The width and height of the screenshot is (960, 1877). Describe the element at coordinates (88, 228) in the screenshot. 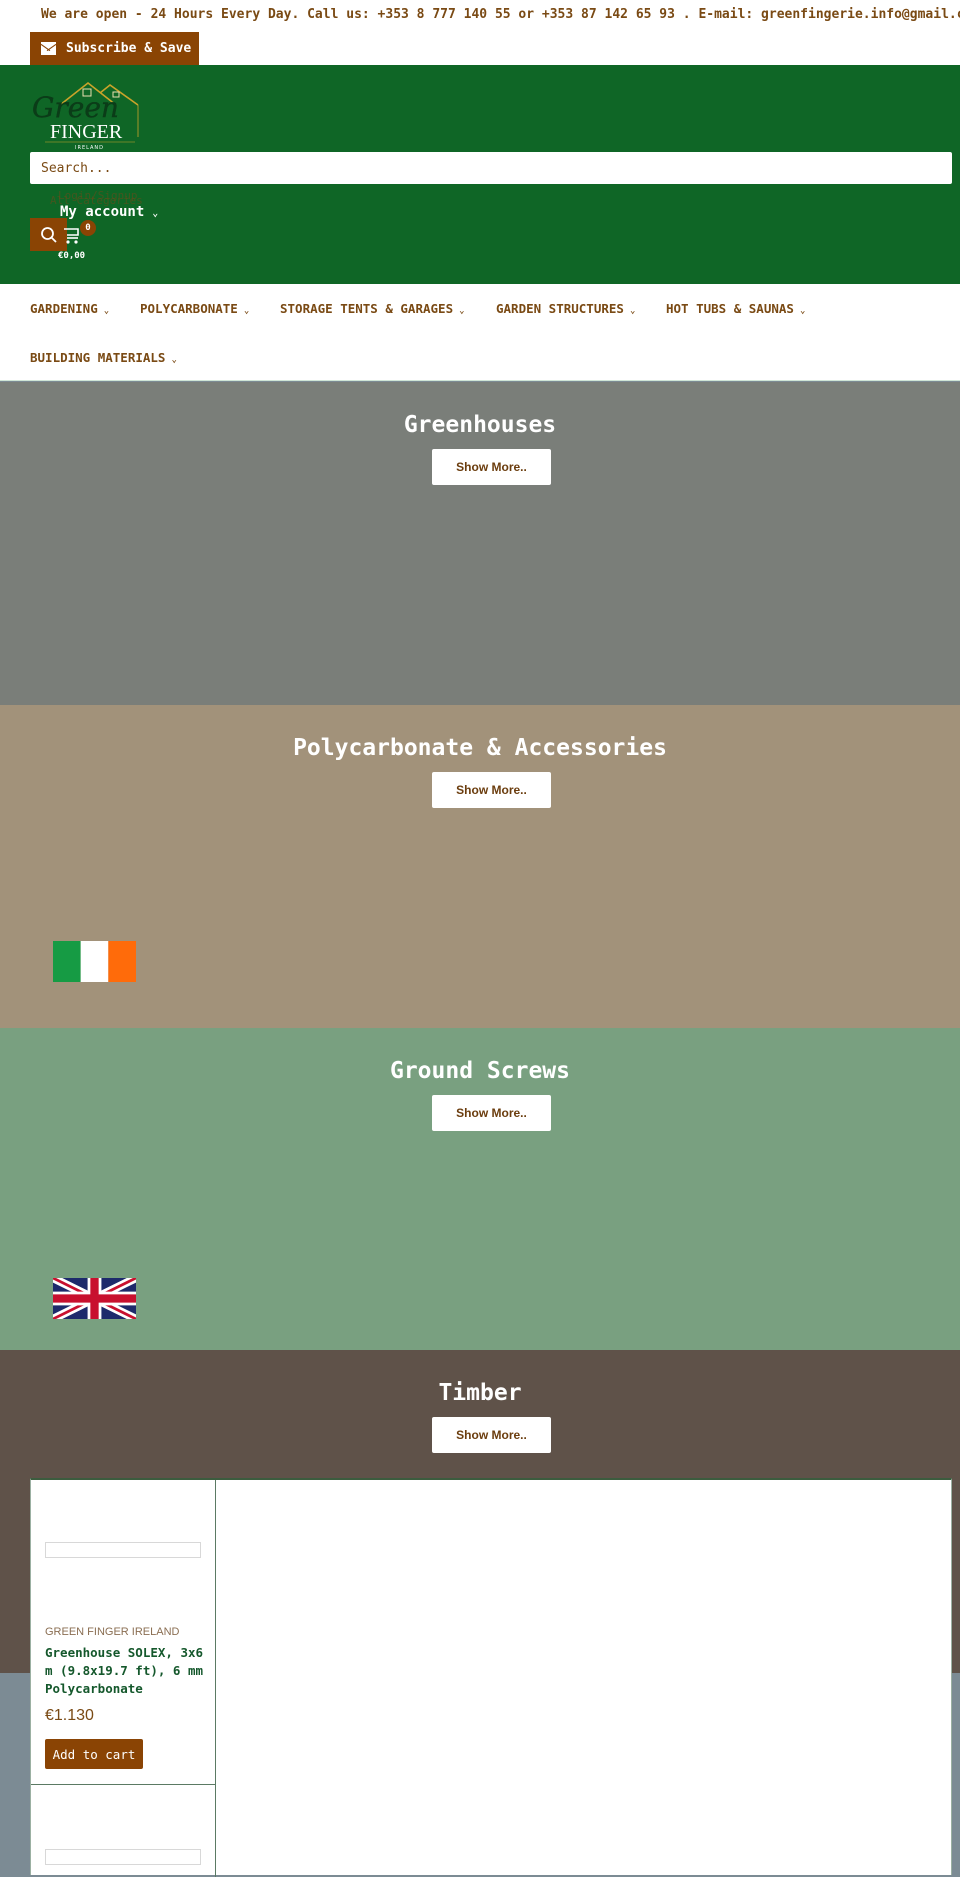

I see `cart-count-badge: 0` at that location.